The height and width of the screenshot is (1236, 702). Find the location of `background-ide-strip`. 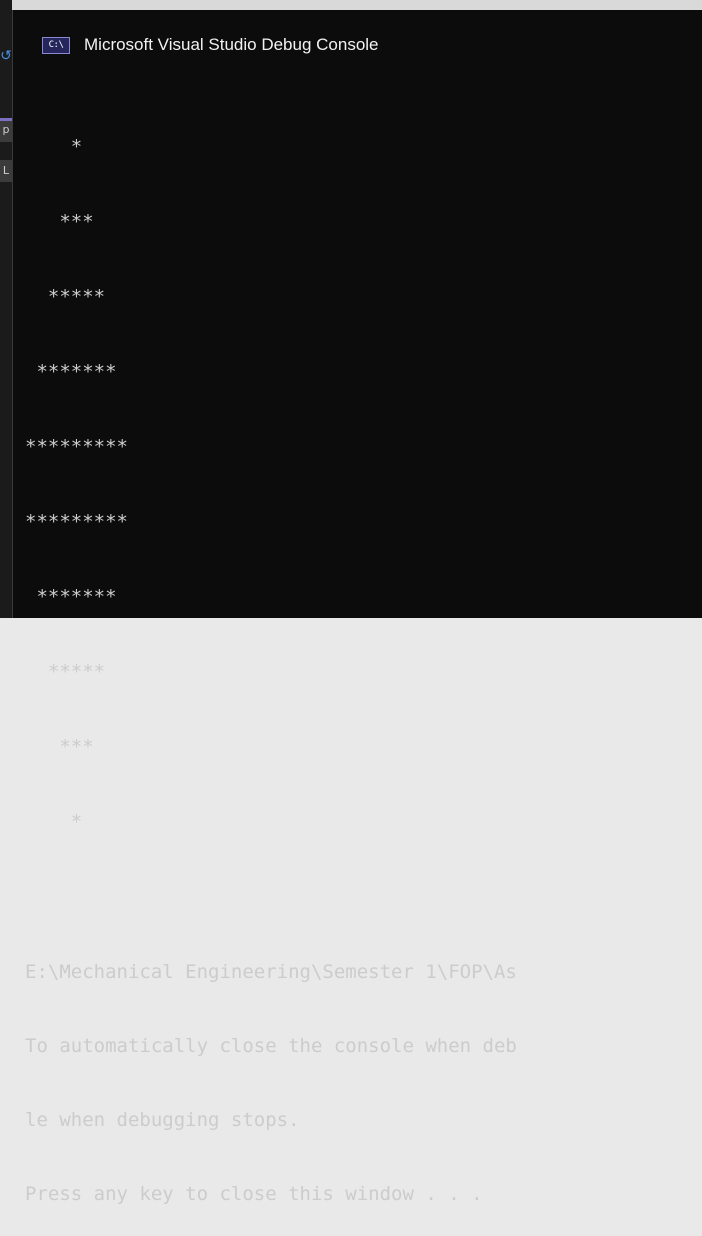

background-ide-strip is located at coordinates (6, 309).